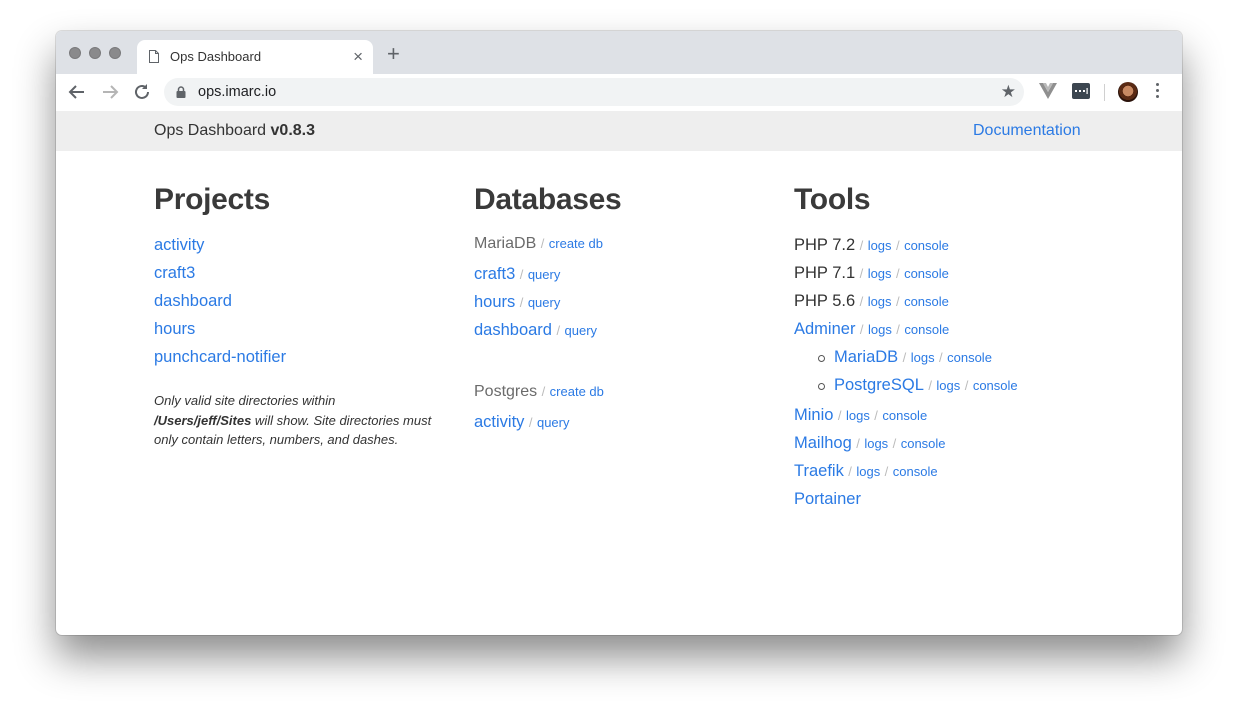 This screenshot has height=716, width=1238. Describe the element at coordinates (1048, 91) in the screenshot. I see `vue-devtools-icon` at that location.